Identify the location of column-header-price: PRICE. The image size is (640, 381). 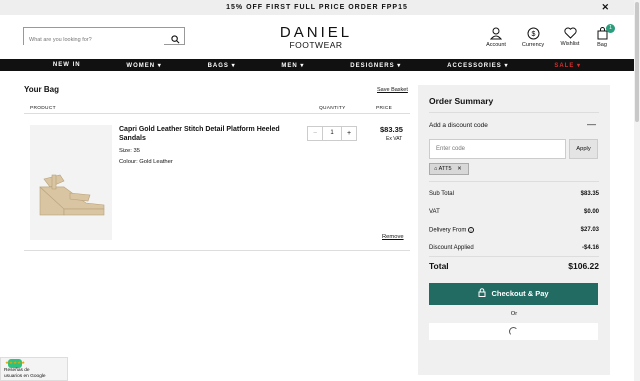
(384, 108).